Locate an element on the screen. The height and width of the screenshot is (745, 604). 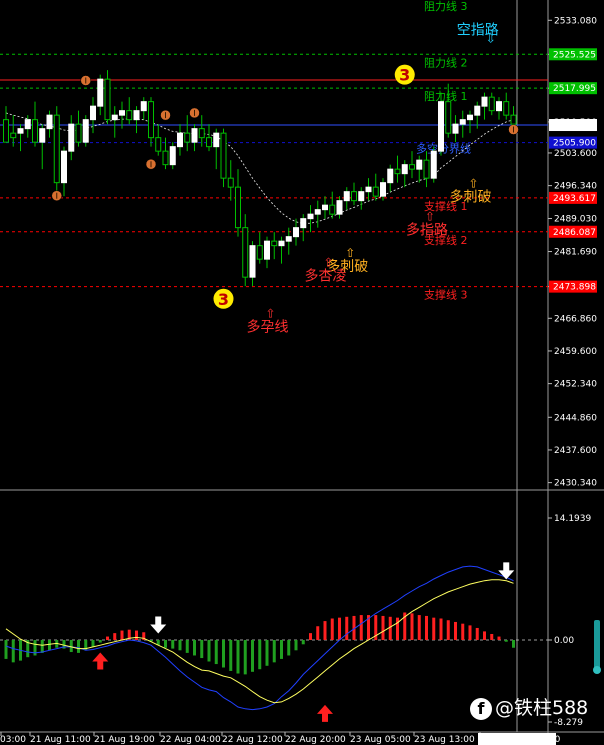
time-tick-label: 23 Aug 13:00 is located at coordinates (444, 740).